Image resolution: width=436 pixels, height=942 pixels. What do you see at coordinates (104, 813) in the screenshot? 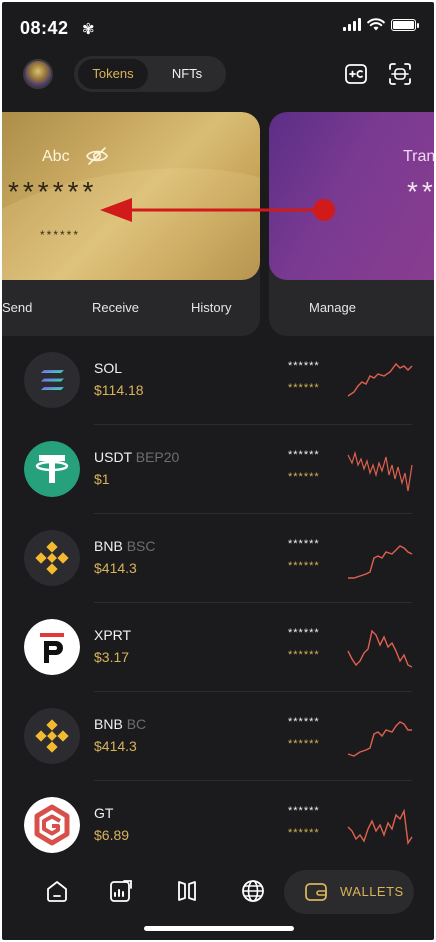
I see `token-symbol: GT` at bounding box center [104, 813].